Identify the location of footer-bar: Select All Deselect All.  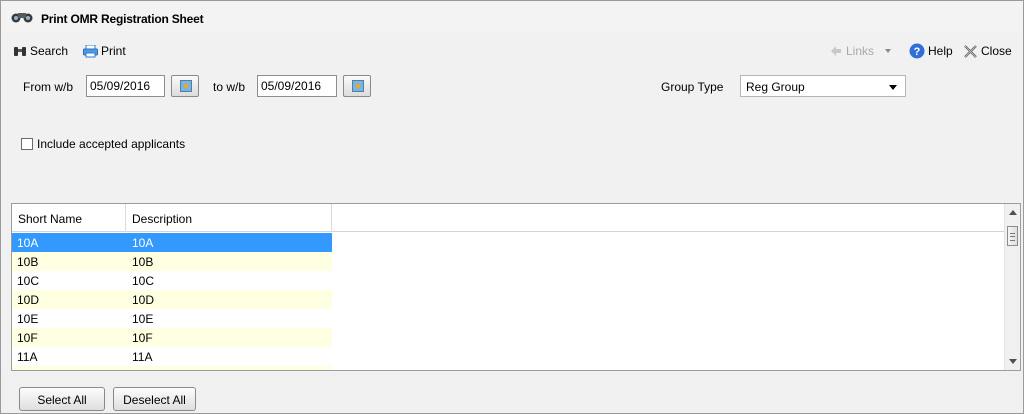
(512, 393).